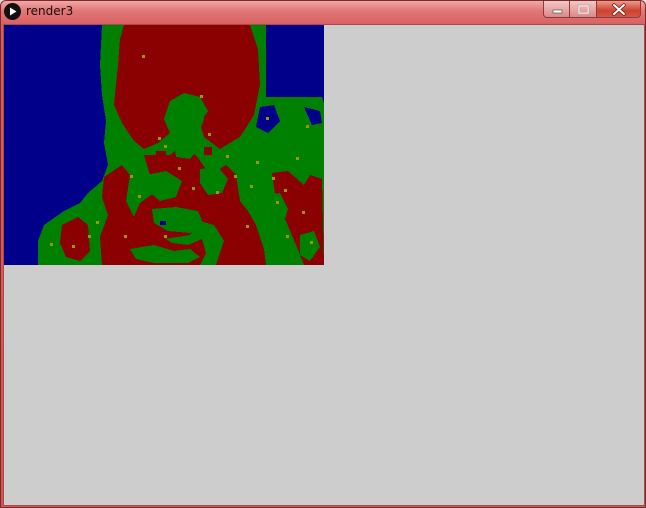 Image resolution: width=646 pixels, height=508 pixels. What do you see at coordinates (323, 12) in the screenshot?
I see `title-bar: render3` at bounding box center [323, 12].